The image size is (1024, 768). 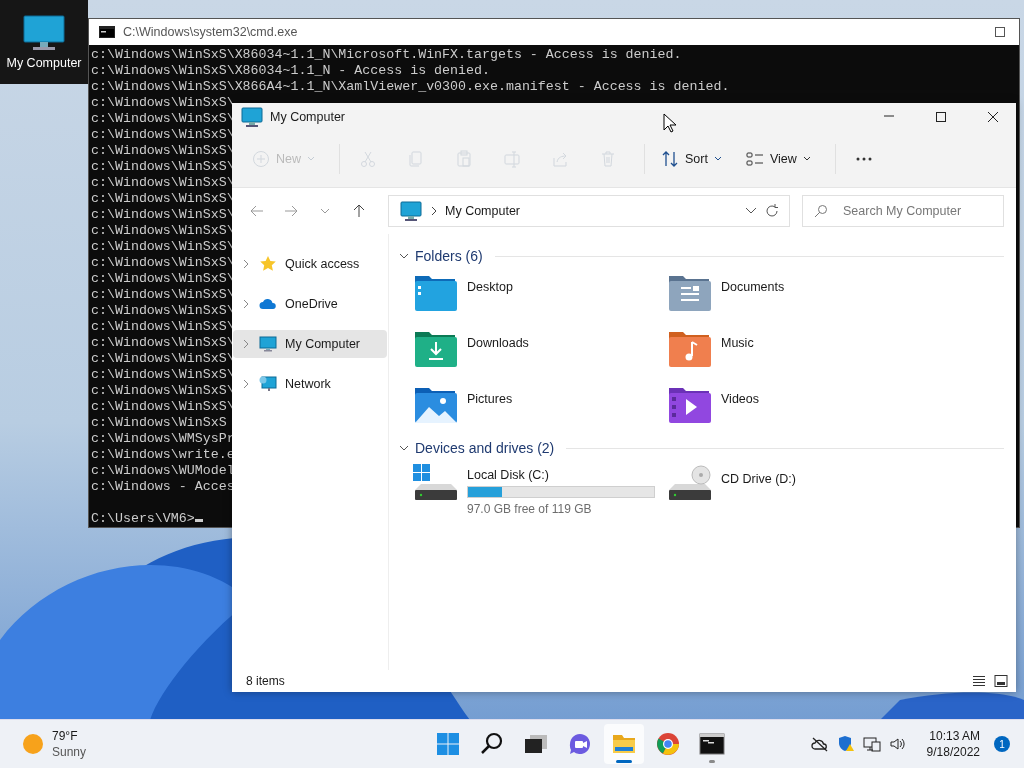 What do you see at coordinates (845, 744) in the screenshot?
I see `shield-warning-icon` at bounding box center [845, 744].